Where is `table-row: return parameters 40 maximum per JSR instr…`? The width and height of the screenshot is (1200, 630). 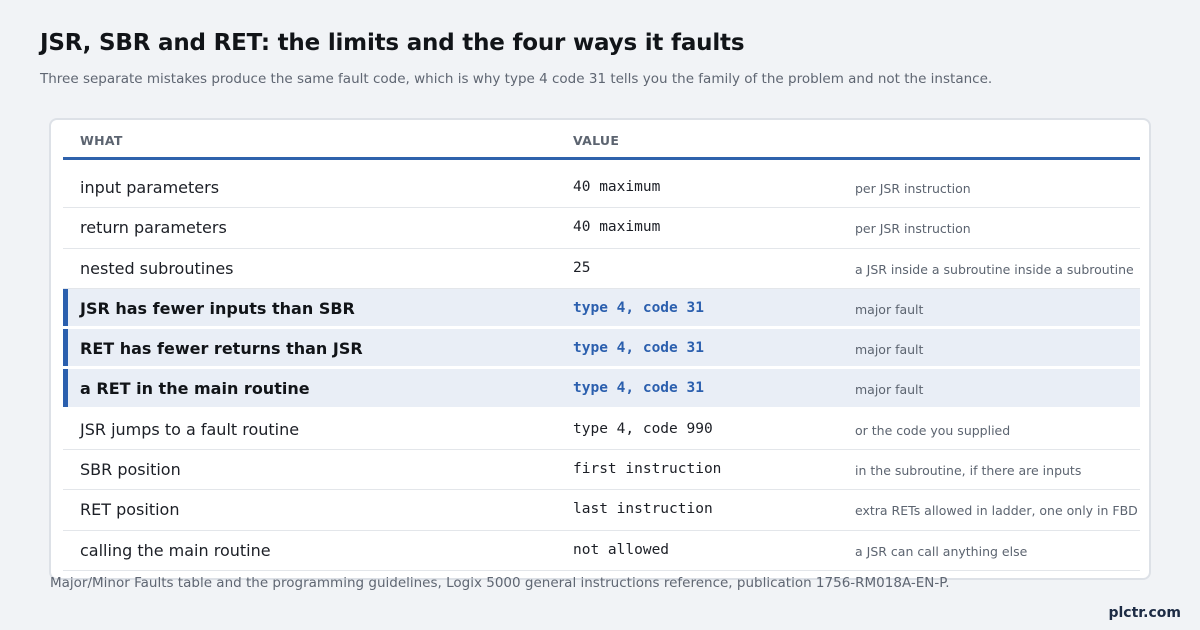
table-row: return parameters 40 maximum per JSR instr… is located at coordinates (601, 228).